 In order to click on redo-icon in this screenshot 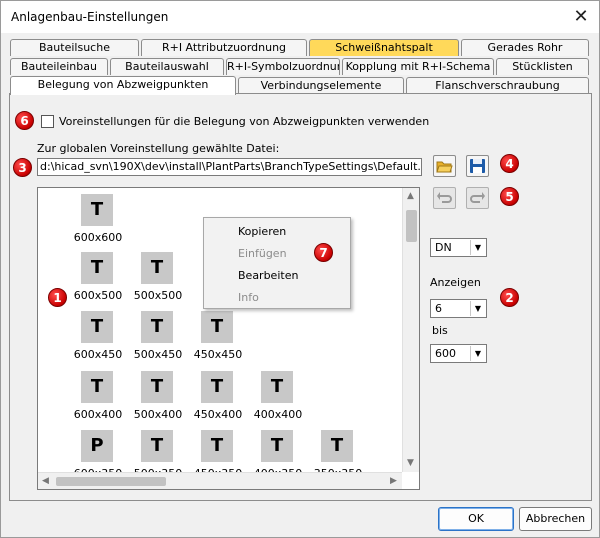, I will do `click(477, 197)`.